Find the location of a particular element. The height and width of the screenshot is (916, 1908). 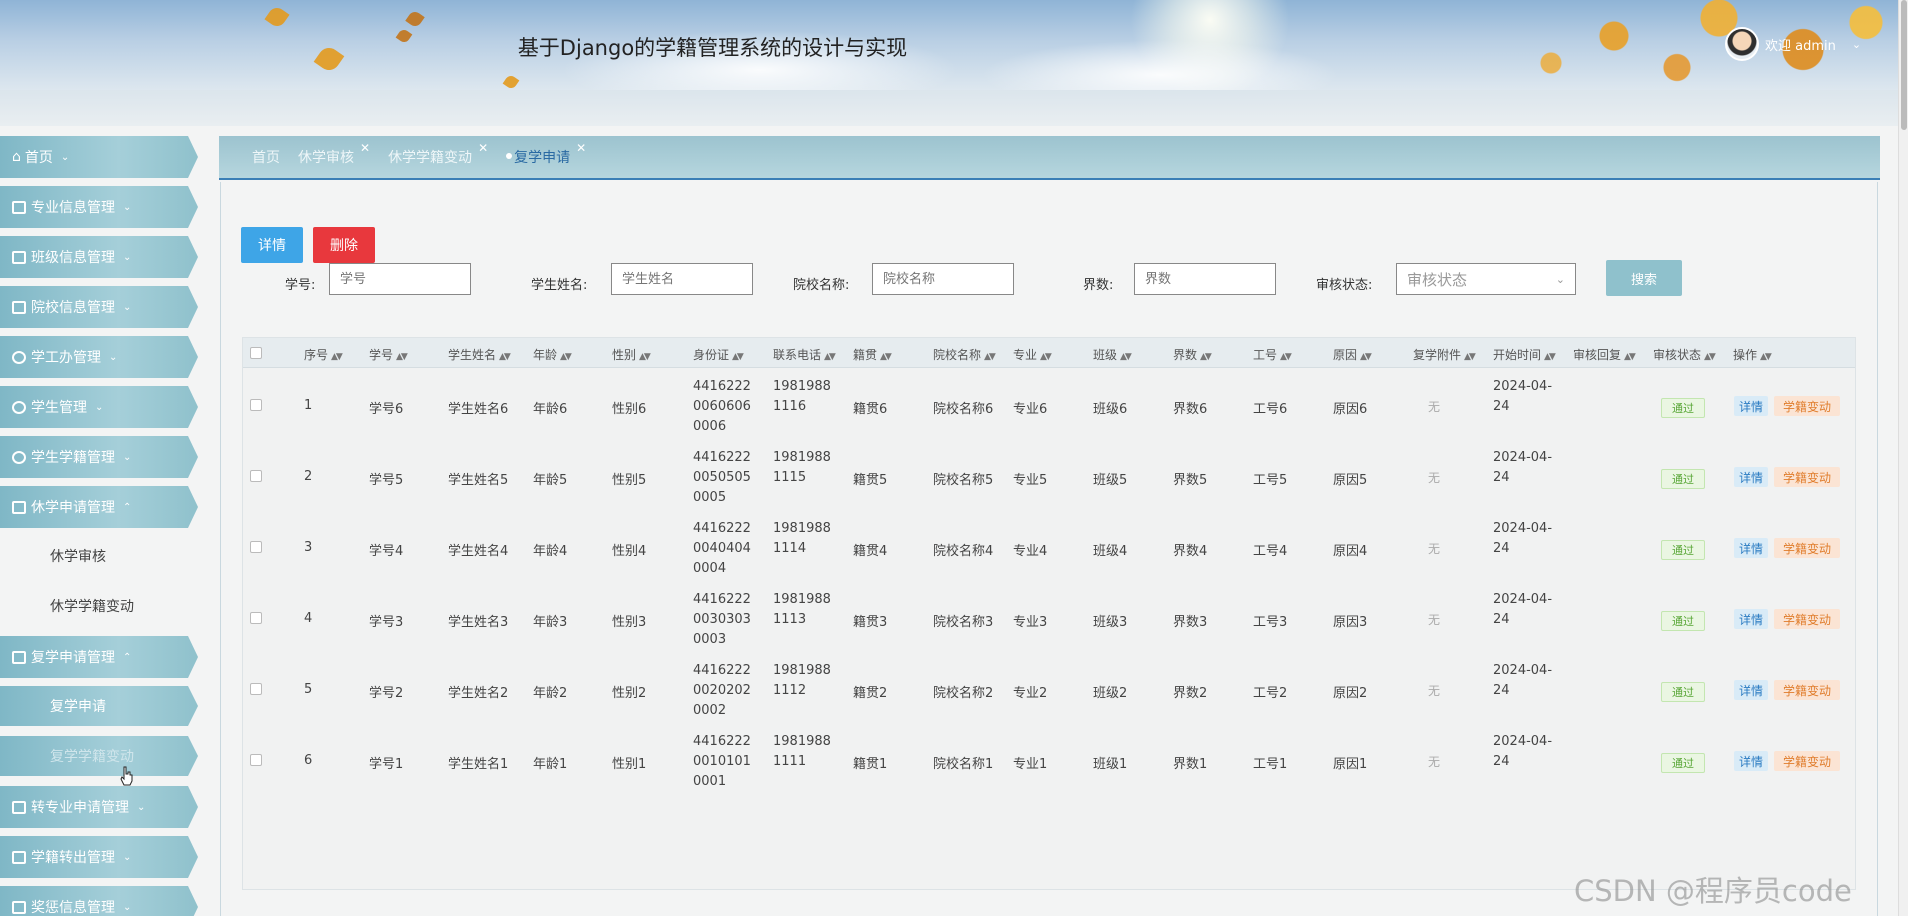

student-no-input is located at coordinates (400, 279).